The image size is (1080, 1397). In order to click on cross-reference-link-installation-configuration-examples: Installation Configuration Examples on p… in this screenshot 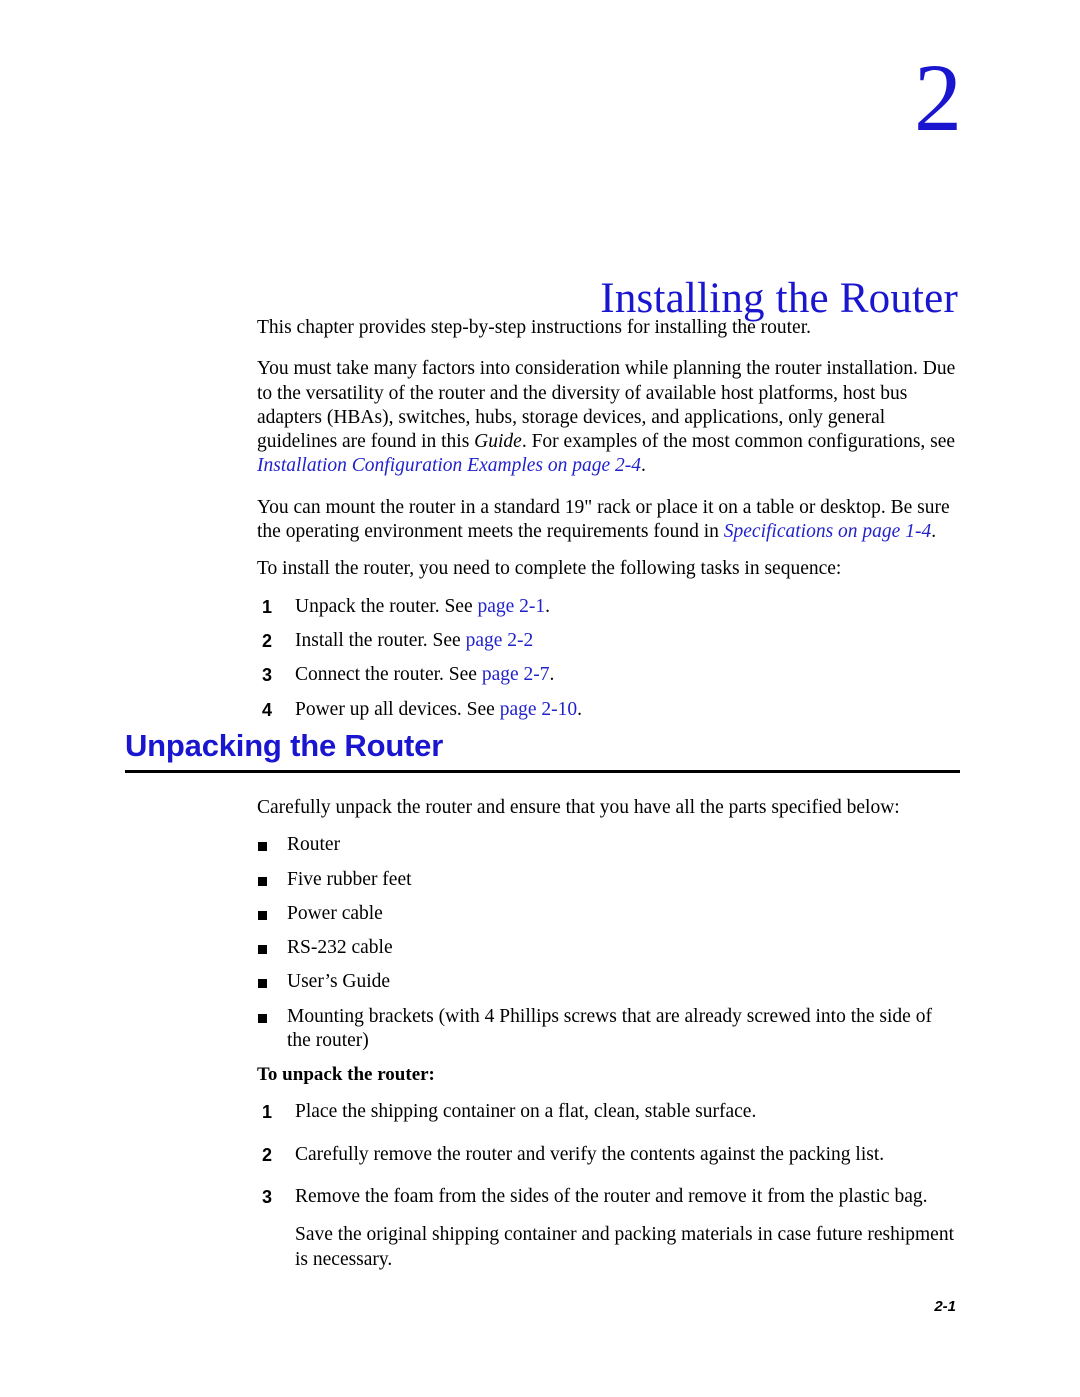, I will do `click(449, 465)`.